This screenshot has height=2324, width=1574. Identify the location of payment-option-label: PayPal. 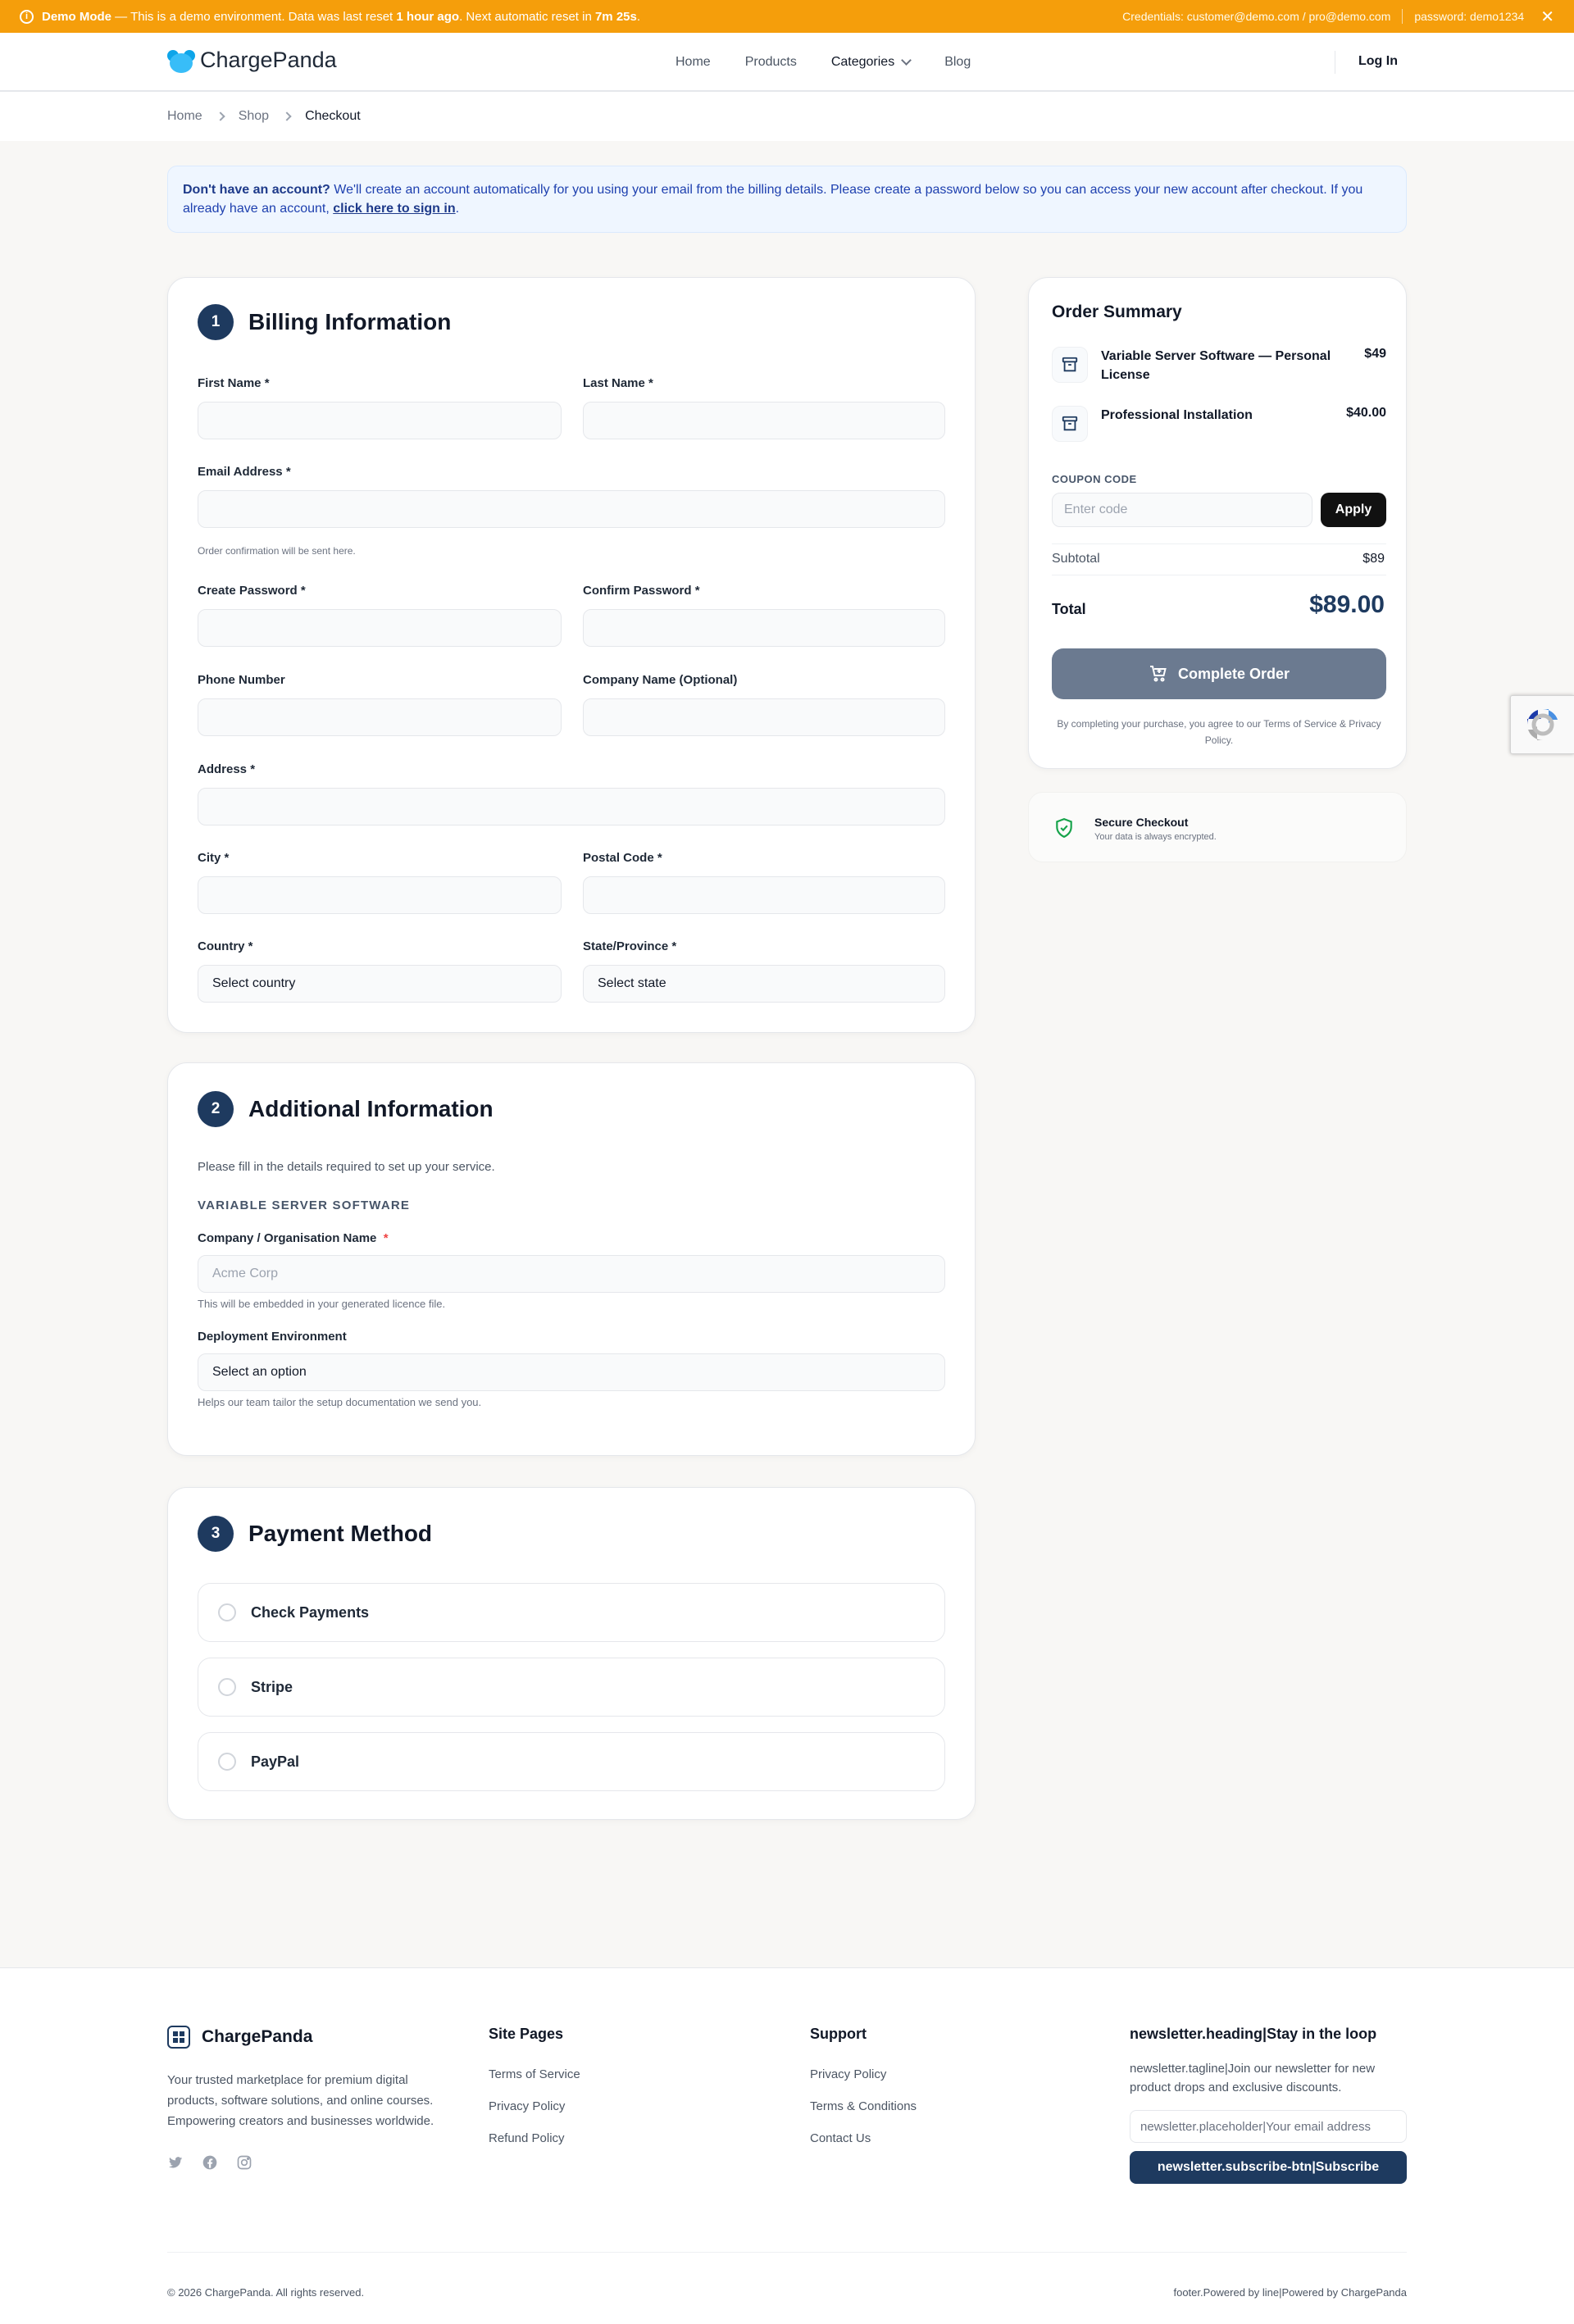
(276, 1761).